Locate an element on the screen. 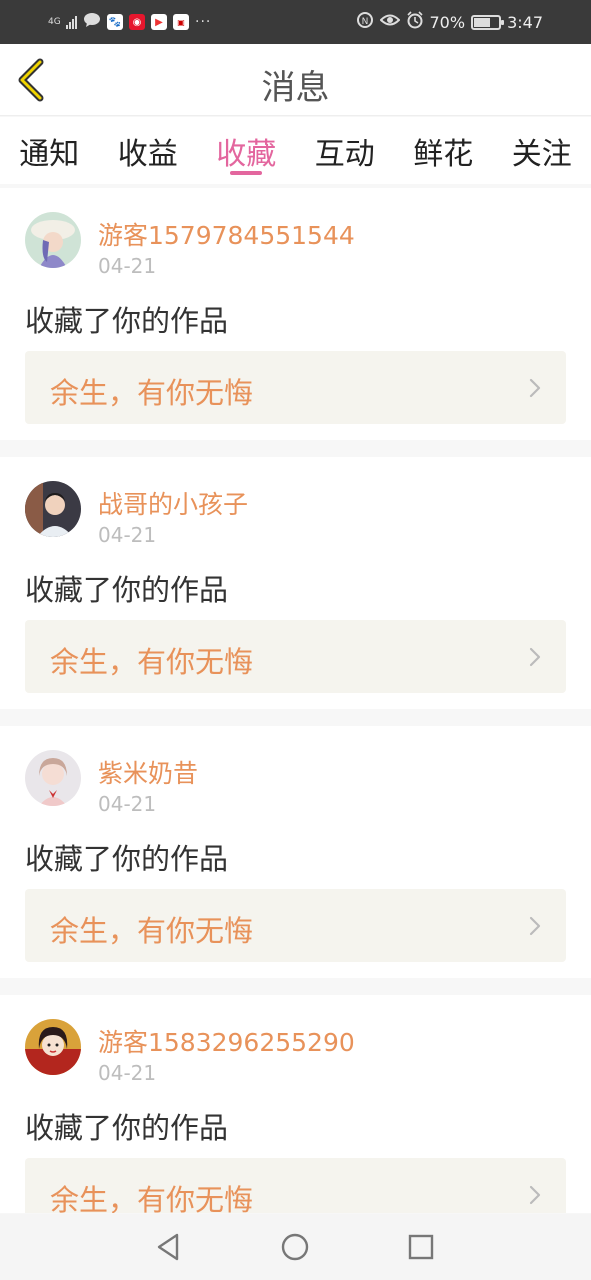 The image size is (591, 1280). circle-home-icon is located at coordinates (295, 1247).